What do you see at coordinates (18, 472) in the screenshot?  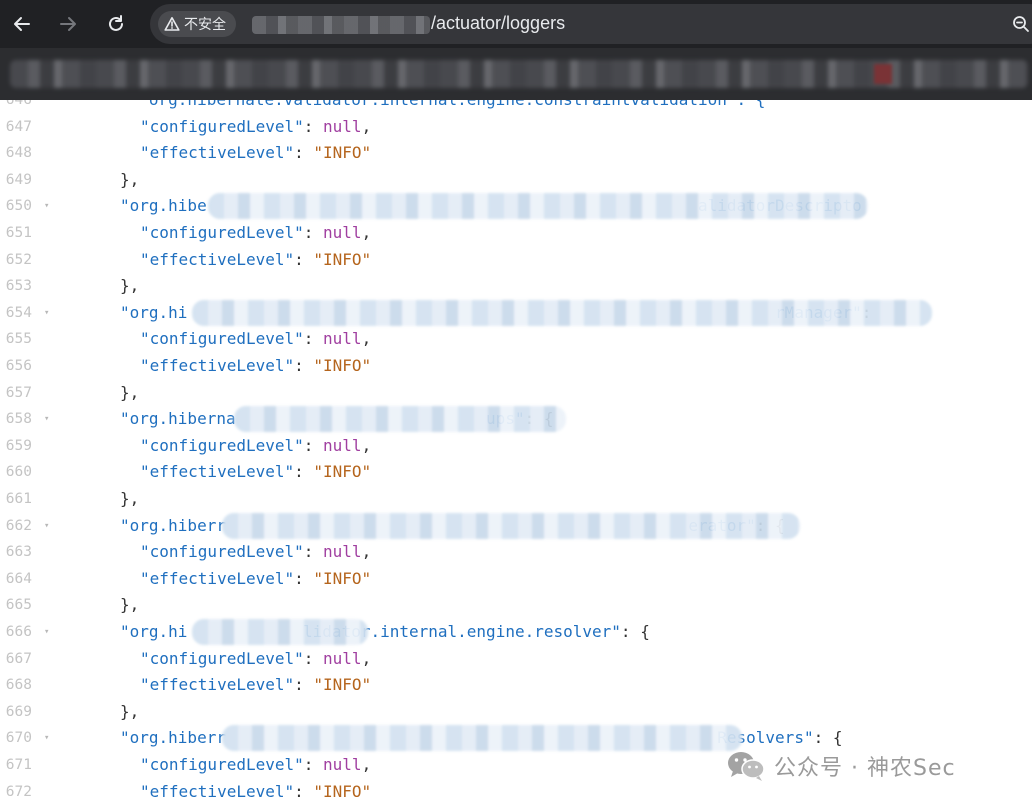 I see `line-number: 660` at bounding box center [18, 472].